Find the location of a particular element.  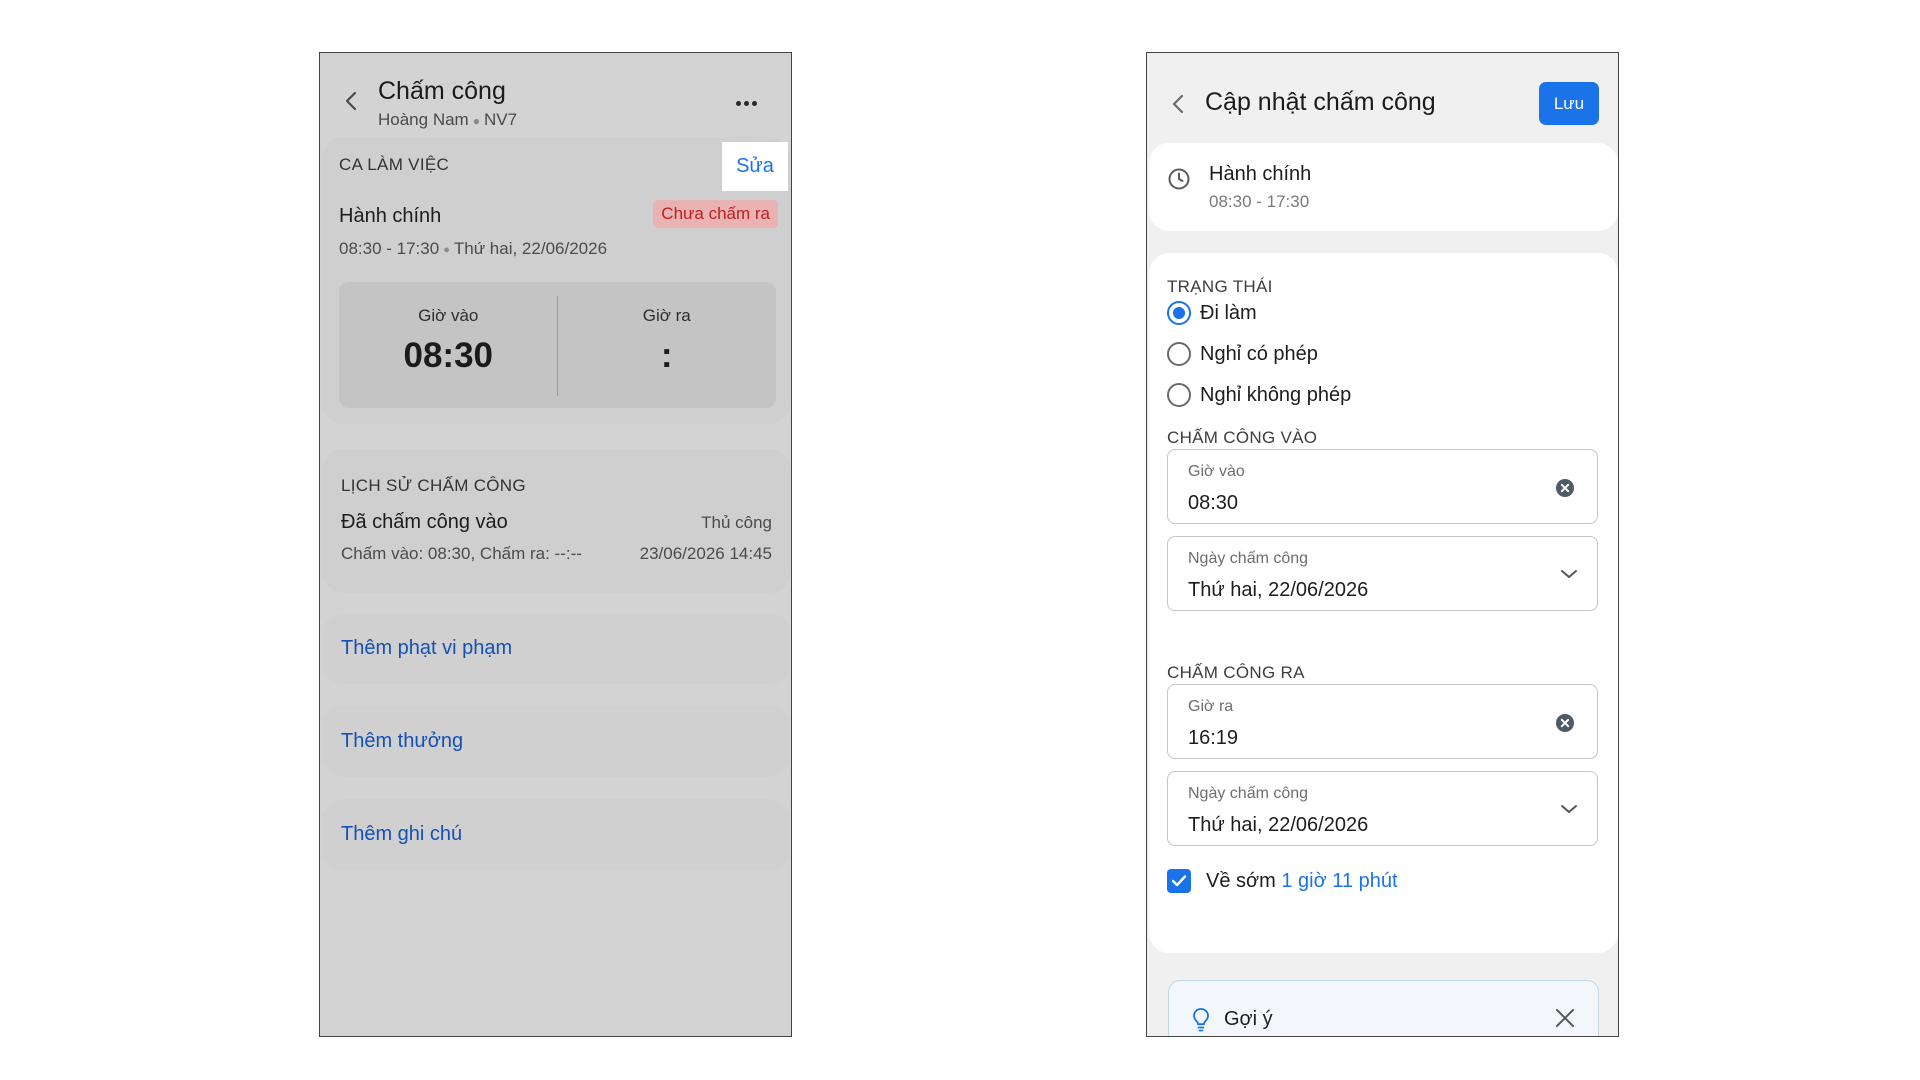

status-option-nghi-khong-phep: Nghỉ không phép is located at coordinates (1259, 395).